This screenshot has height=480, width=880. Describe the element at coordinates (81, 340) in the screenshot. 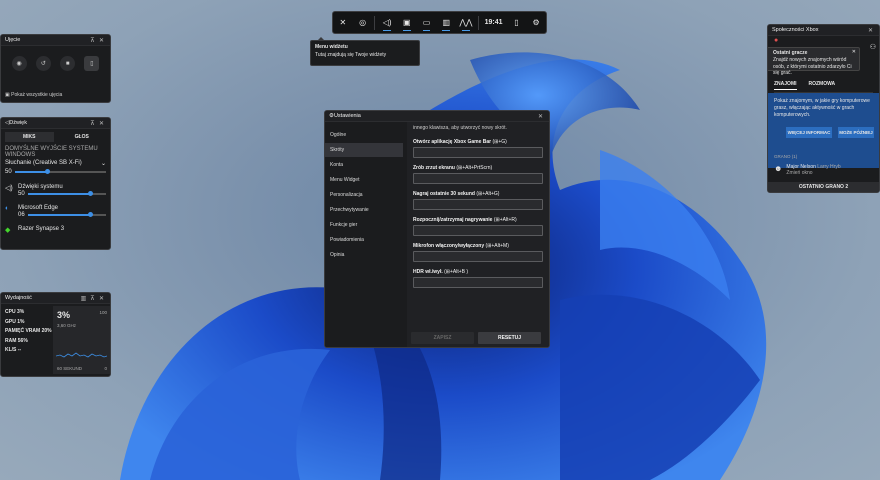

I see `perf-graph: 3% 3,60 GHz 100 60 SEKUND 0` at that location.